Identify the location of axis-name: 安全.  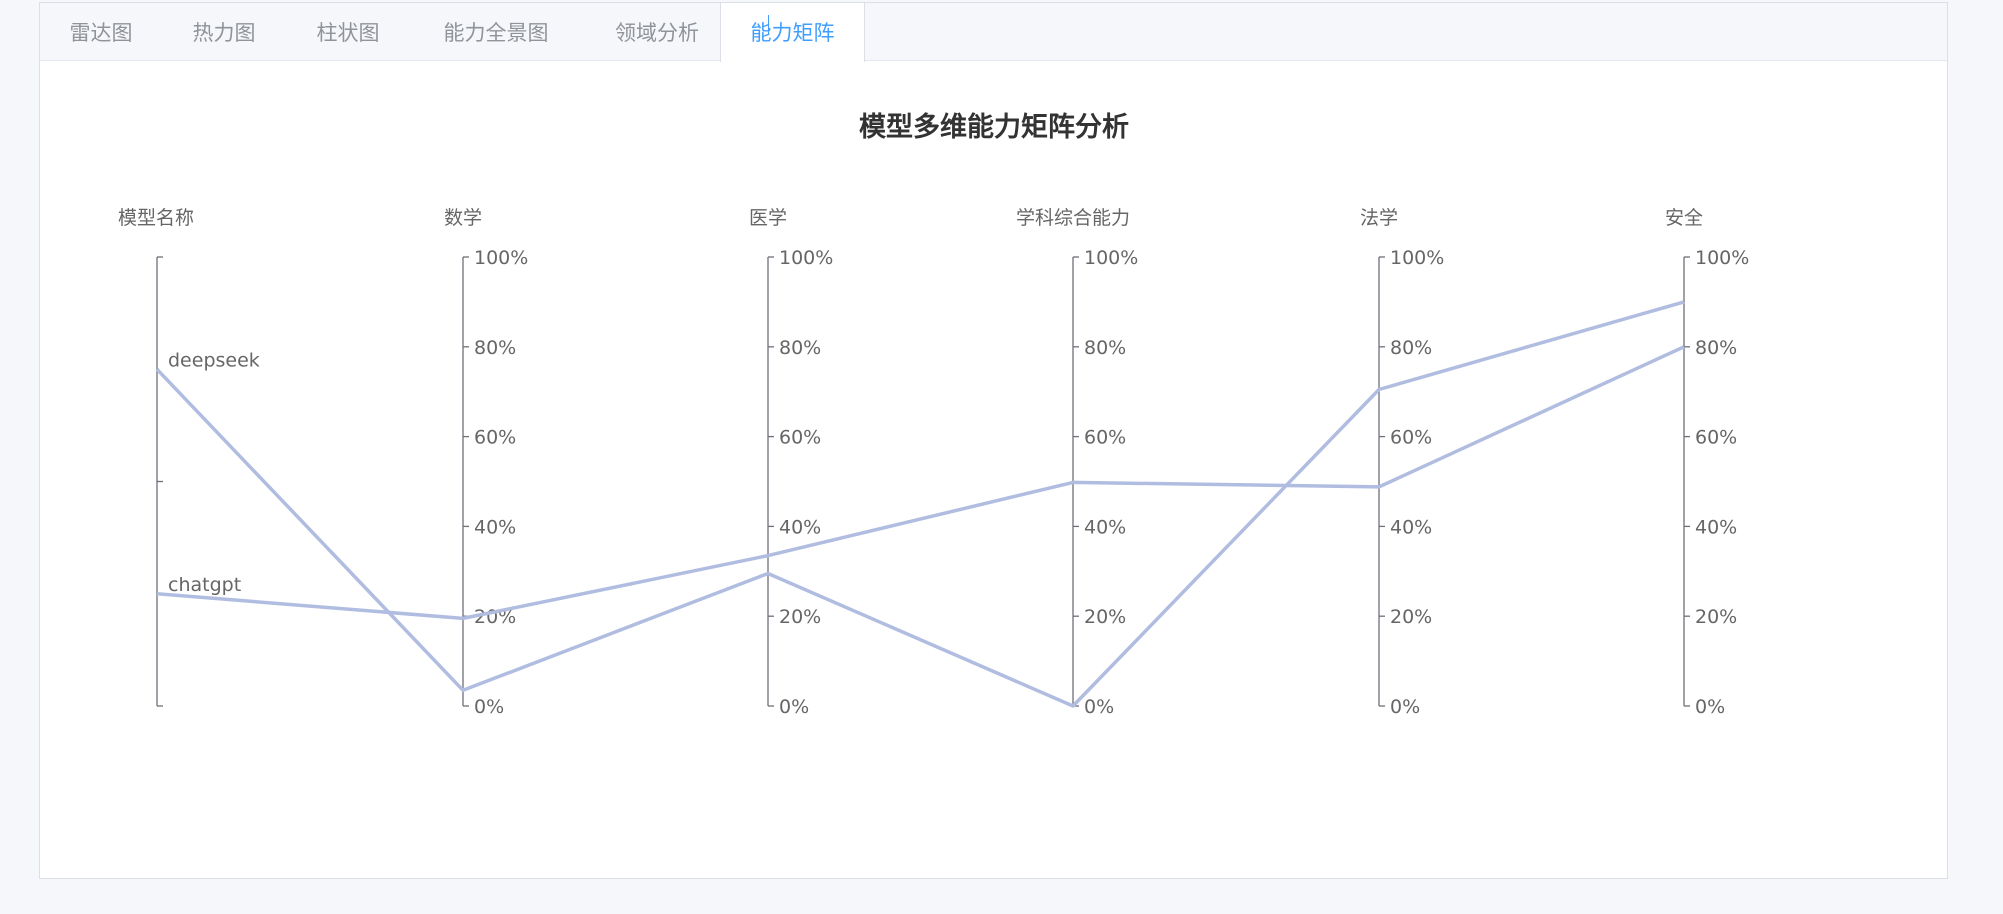
(1684, 218).